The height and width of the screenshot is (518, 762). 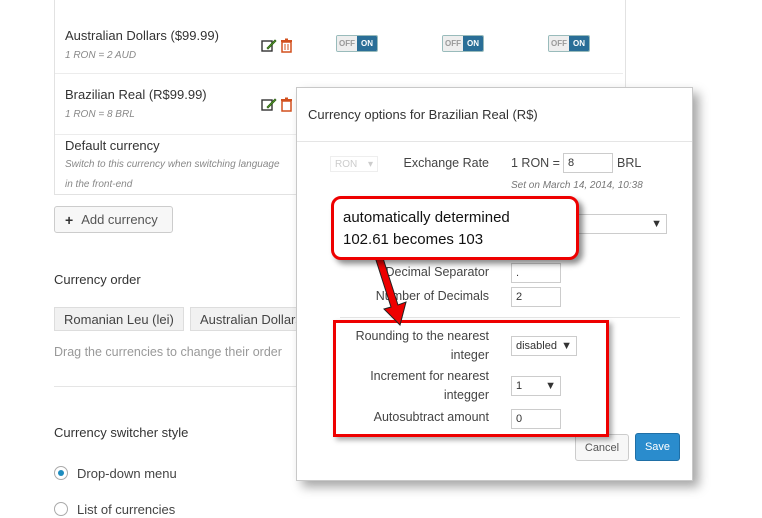 What do you see at coordinates (175, 386) in the screenshot?
I see `section-divider` at bounding box center [175, 386].